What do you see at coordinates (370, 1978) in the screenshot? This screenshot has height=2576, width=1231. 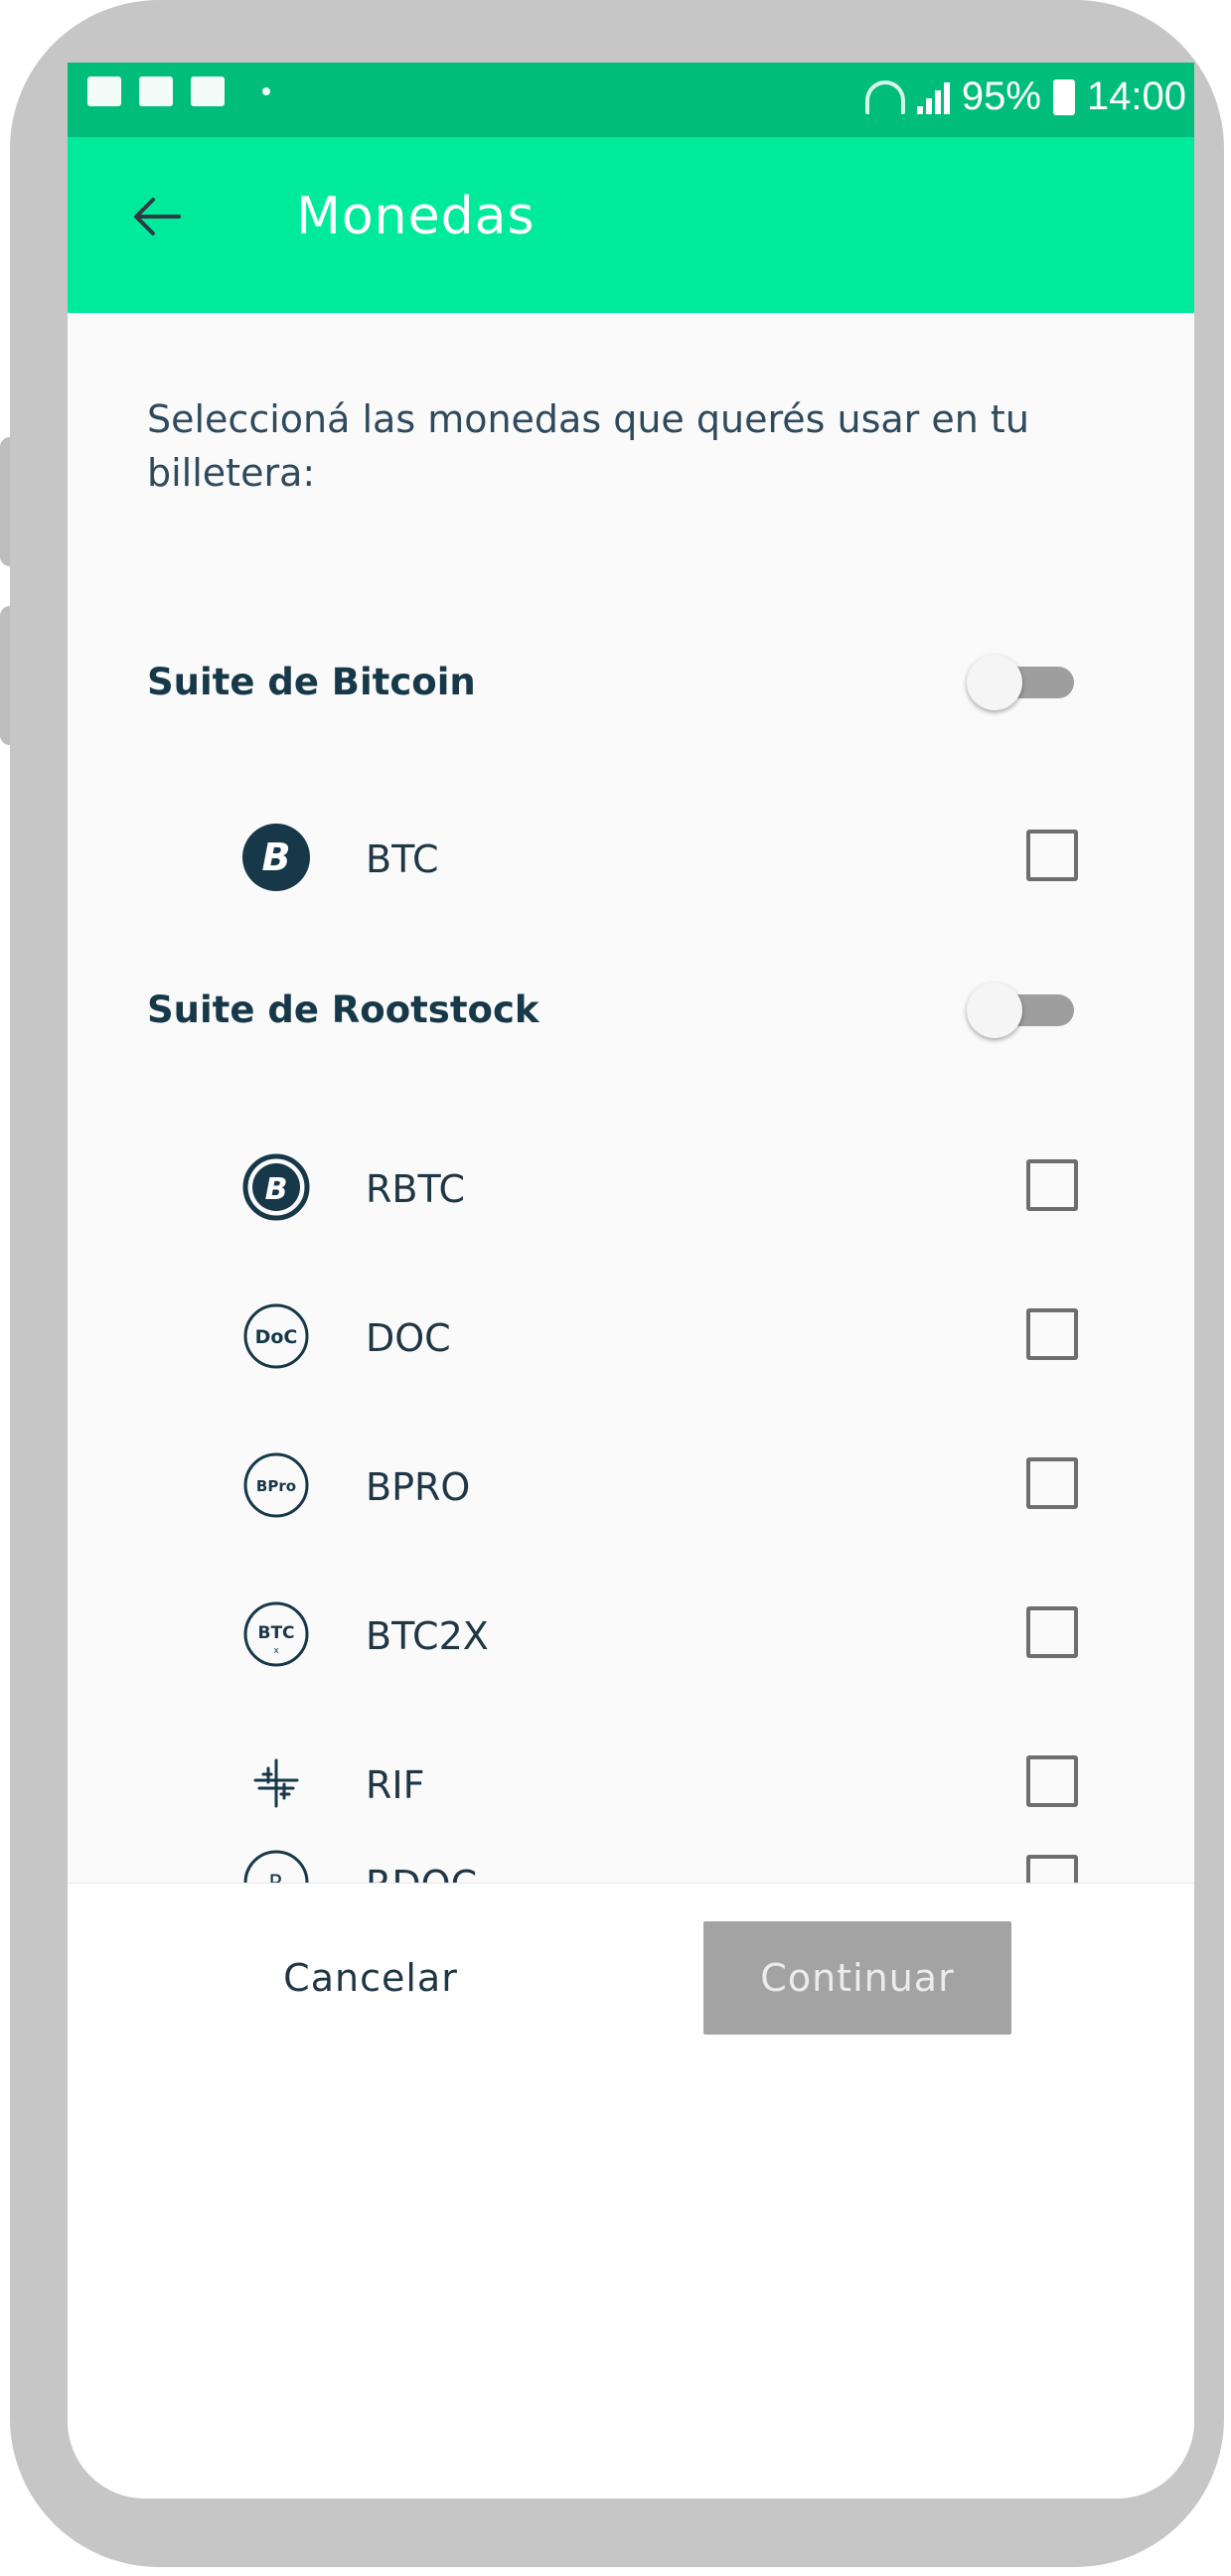 I see `cancel-button: Cancelar` at bounding box center [370, 1978].